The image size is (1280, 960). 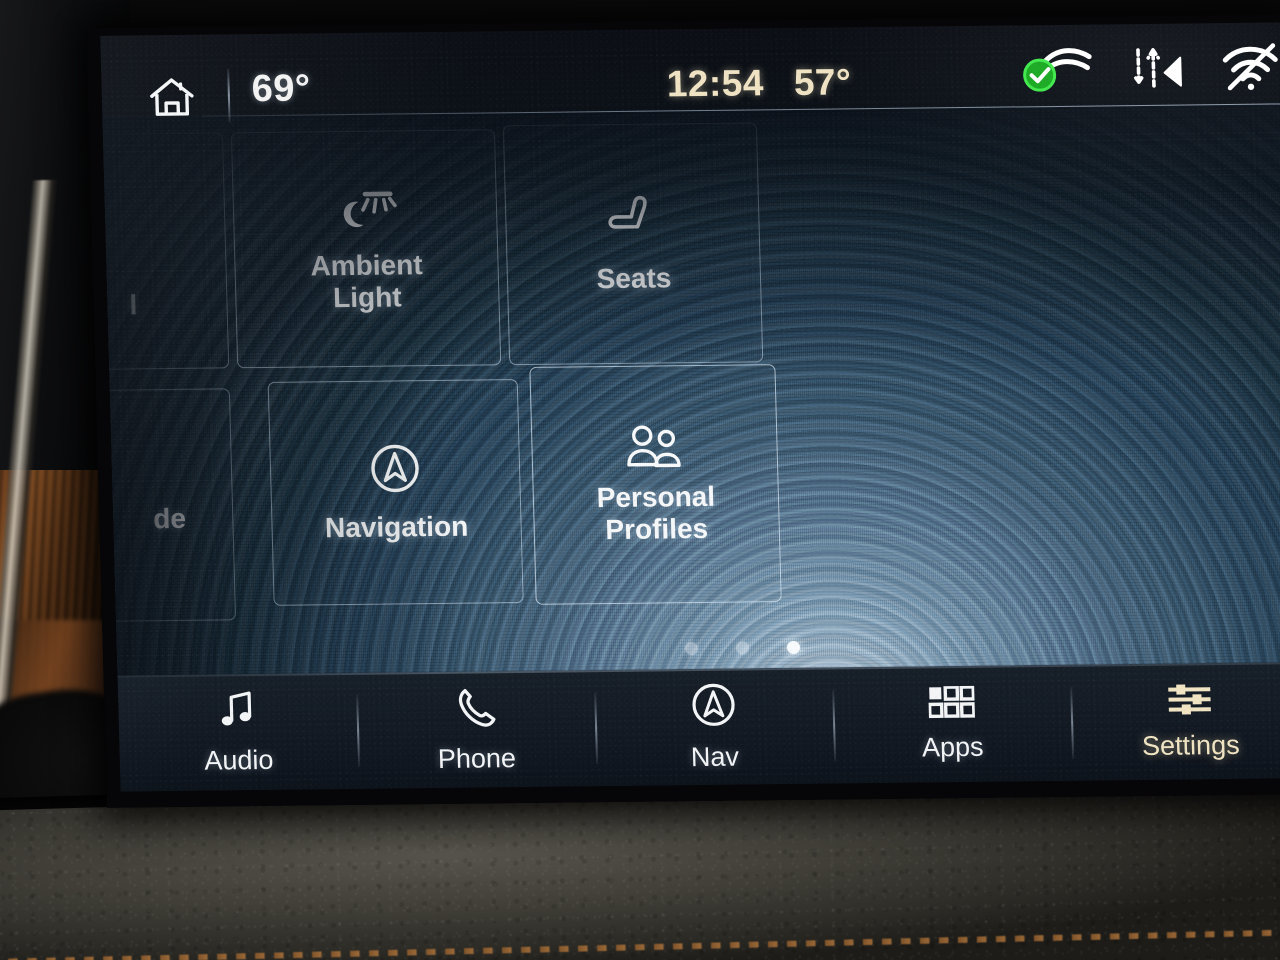 What do you see at coordinates (951, 703) in the screenshot?
I see `app-grid-icon` at bounding box center [951, 703].